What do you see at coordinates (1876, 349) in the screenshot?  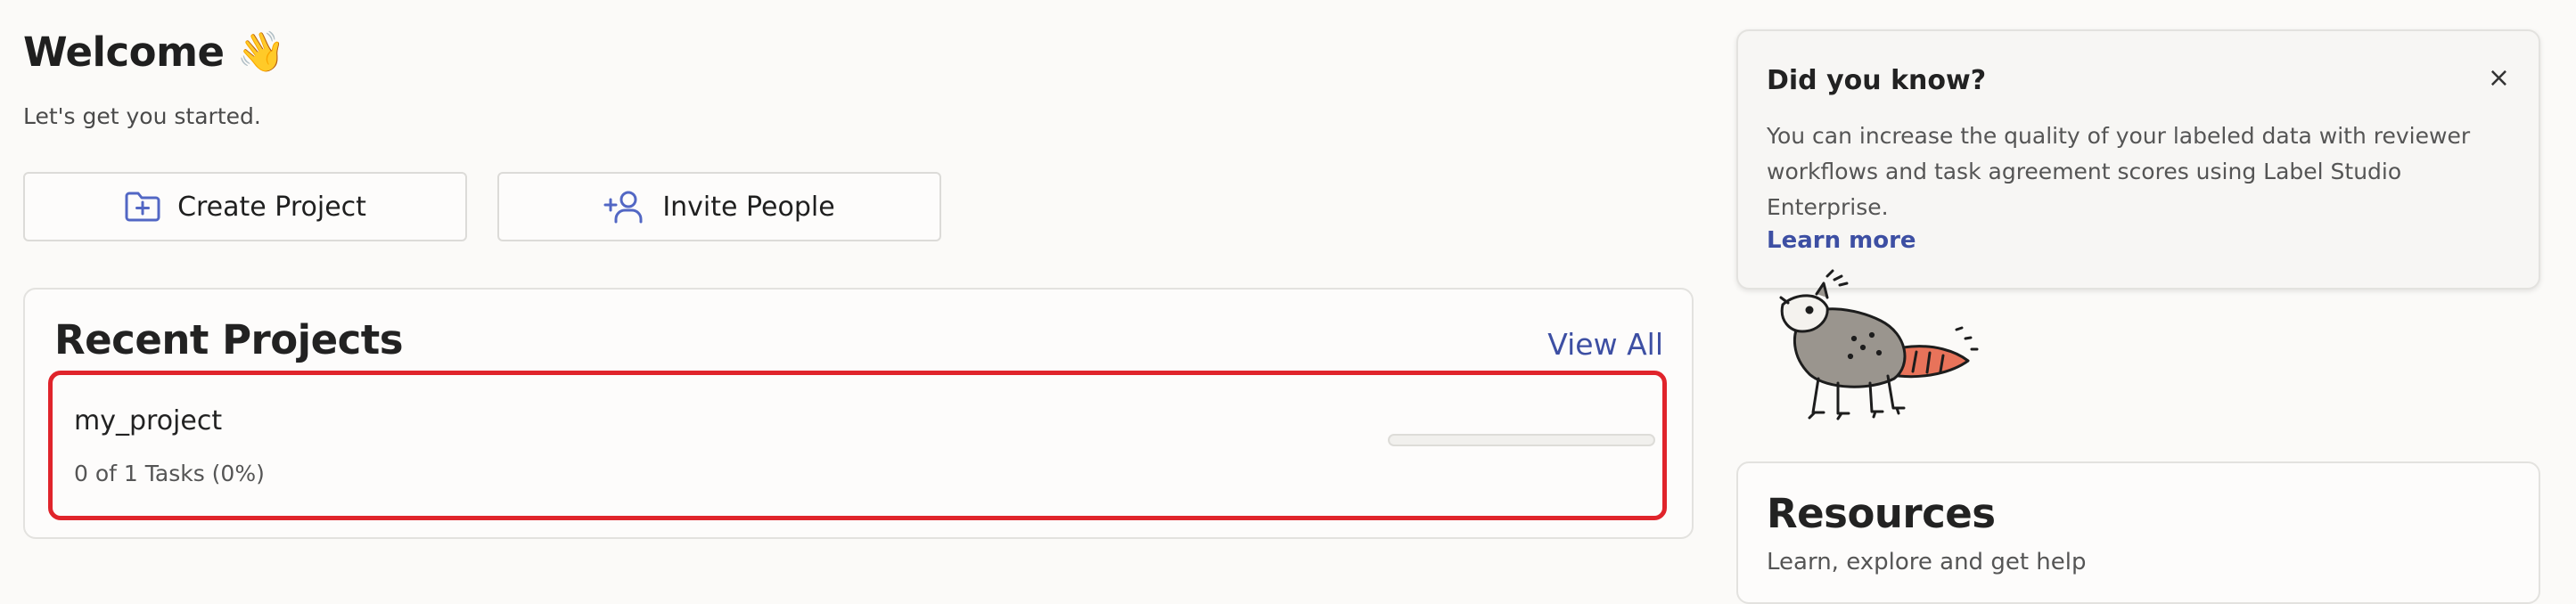 I see `opossum-mascot-icon` at bounding box center [1876, 349].